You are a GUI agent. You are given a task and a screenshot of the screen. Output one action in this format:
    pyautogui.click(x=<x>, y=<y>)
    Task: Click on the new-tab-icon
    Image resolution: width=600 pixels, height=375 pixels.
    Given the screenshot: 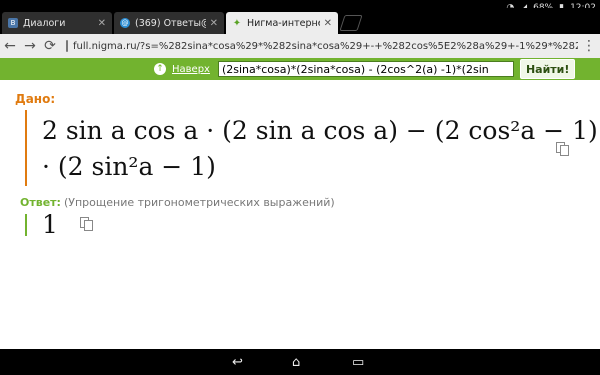 What is the action you would take?
    pyautogui.click(x=351, y=23)
    